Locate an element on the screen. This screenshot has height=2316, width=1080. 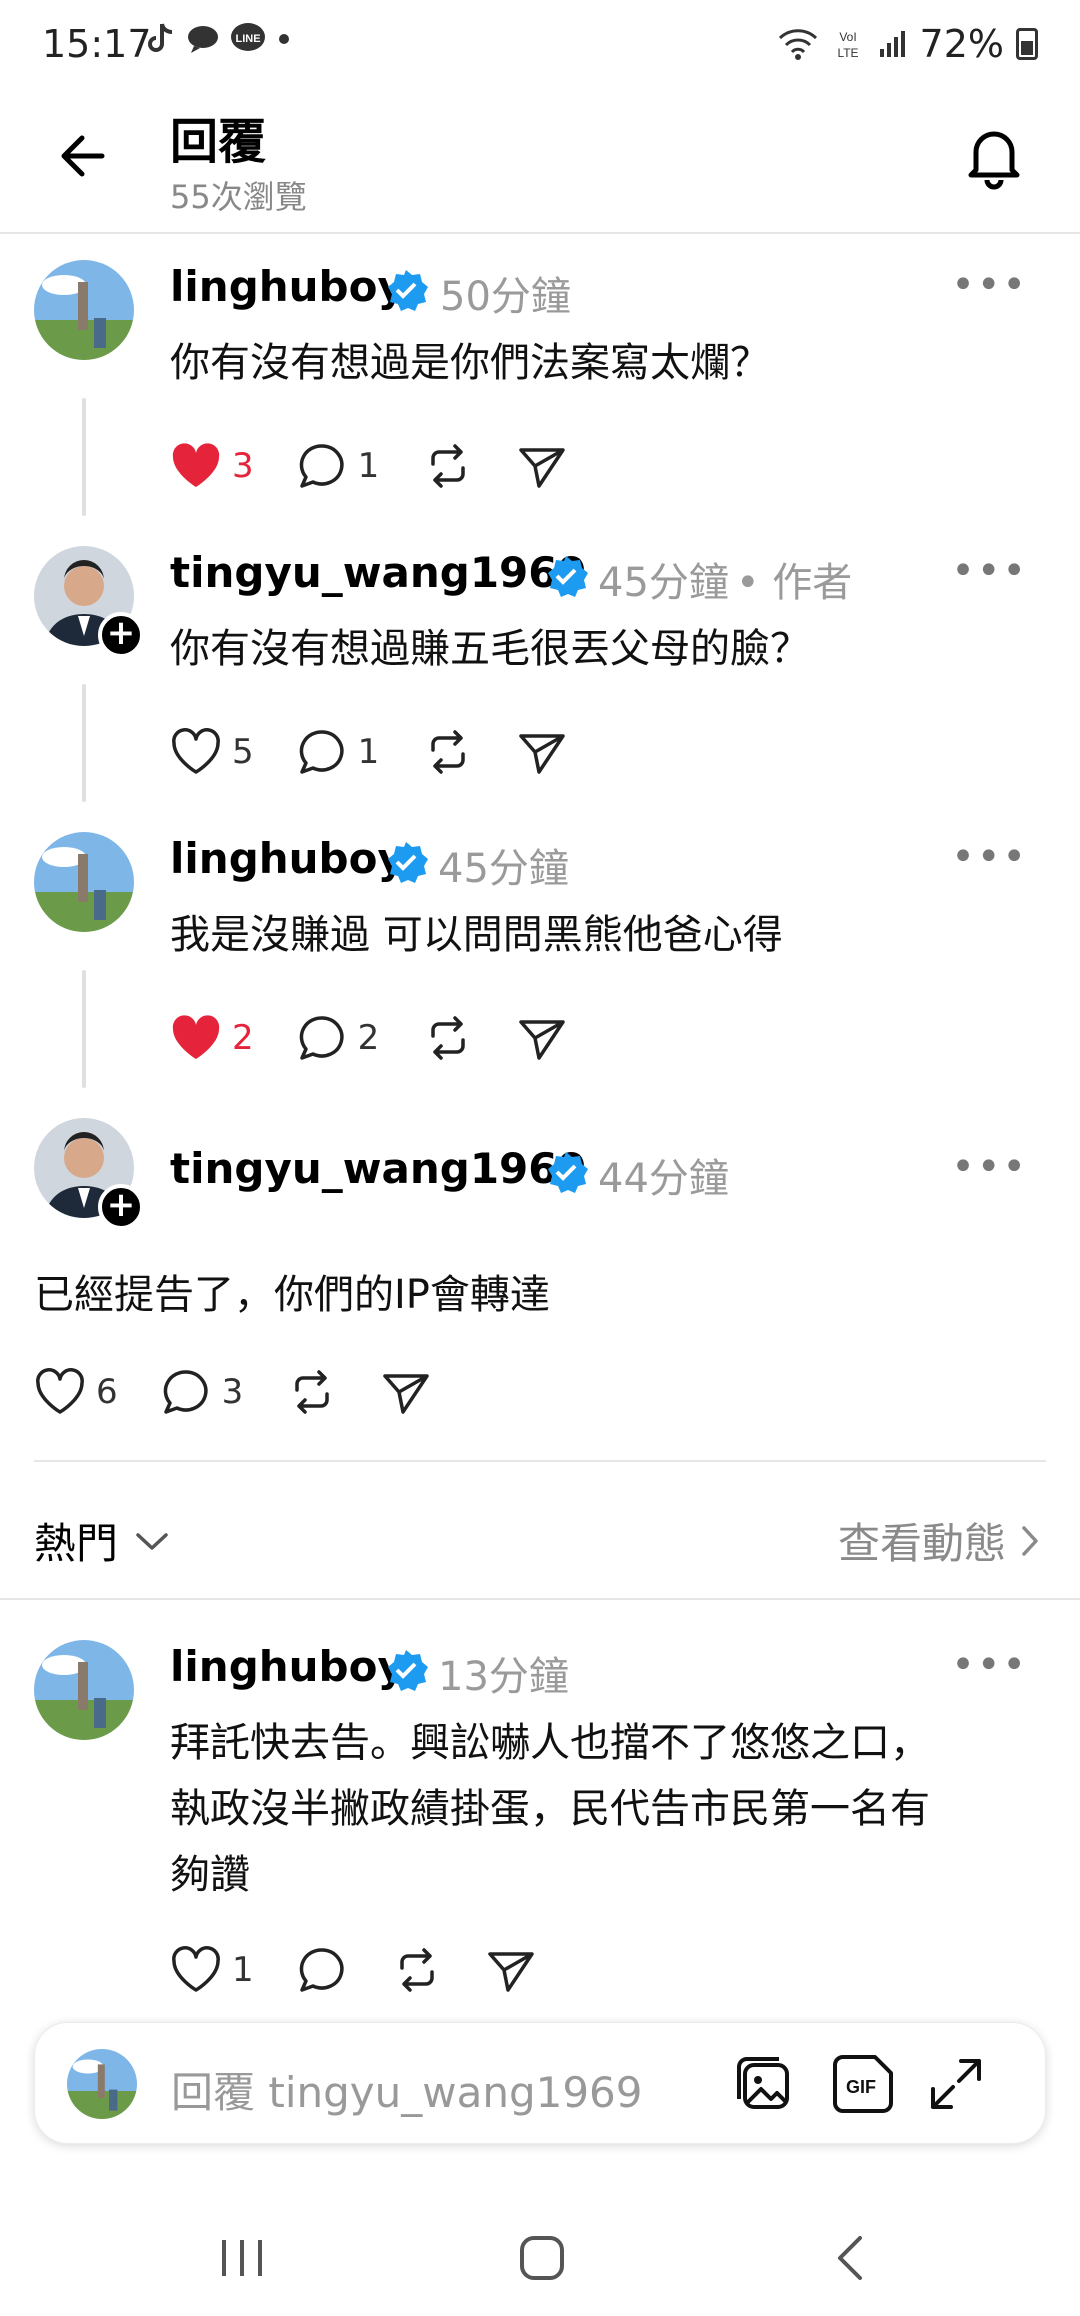
like-button: 1 is located at coordinates (212, 1970).